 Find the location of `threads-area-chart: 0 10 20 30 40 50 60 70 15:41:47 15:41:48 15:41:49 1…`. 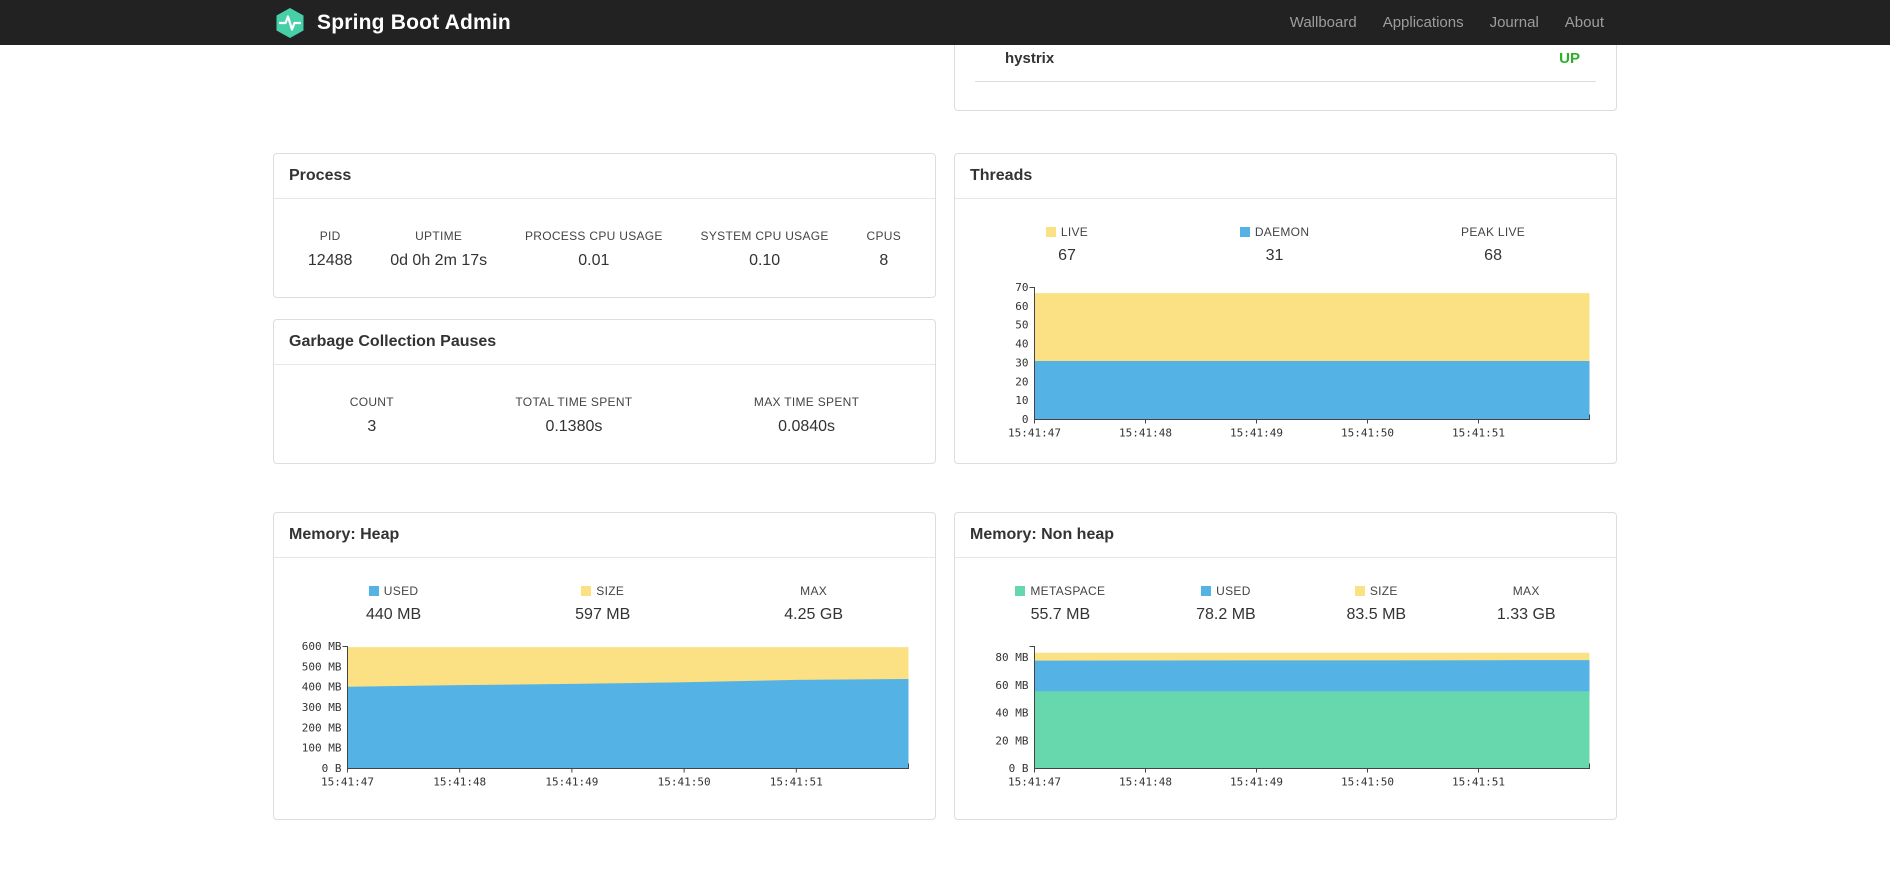

threads-area-chart: 0 10 20 30 40 50 60 70 15:41:47 15:41:48 15:41:49 1… is located at coordinates (1285, 363).